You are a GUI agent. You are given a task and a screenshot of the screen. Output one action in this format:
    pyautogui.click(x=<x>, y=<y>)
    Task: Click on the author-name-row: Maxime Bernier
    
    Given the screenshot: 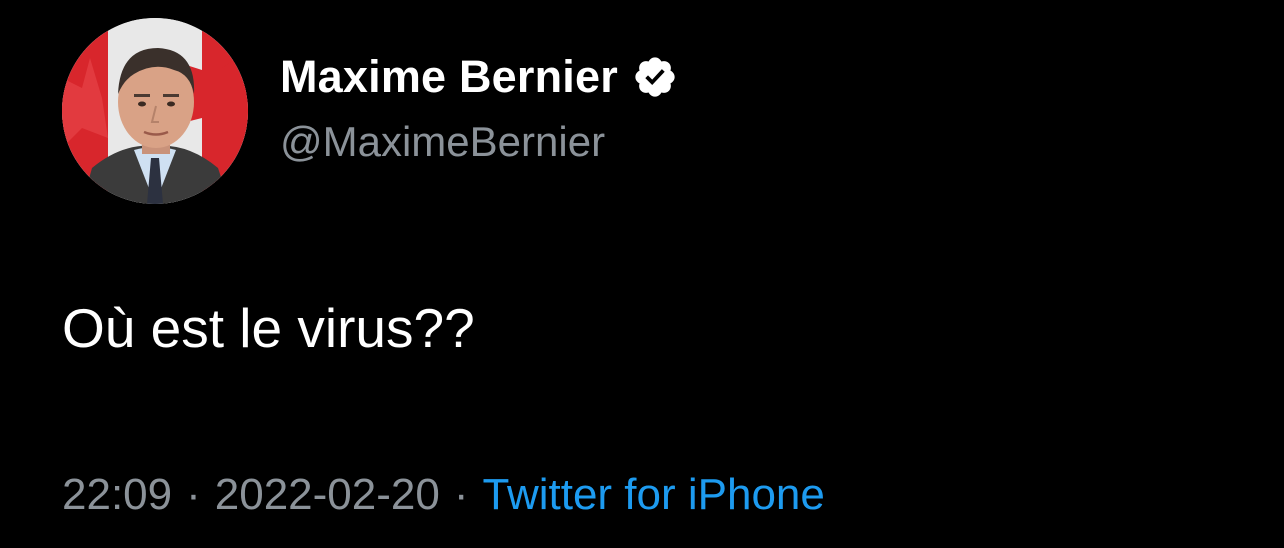 What is the action you would take?
    pyautogui.click(x=479, y=77)
    